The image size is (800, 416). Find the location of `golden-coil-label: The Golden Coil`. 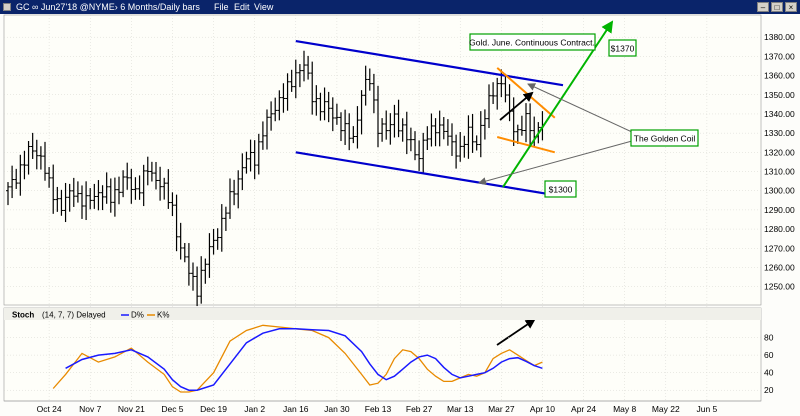

golden-coil-label: The Golden Coil is located at coordinates (665, 139).